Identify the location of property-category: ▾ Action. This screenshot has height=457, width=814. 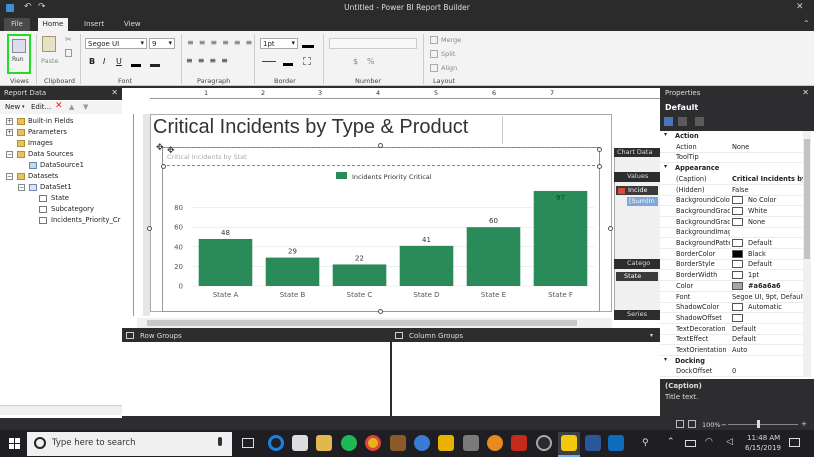
(733, 136).